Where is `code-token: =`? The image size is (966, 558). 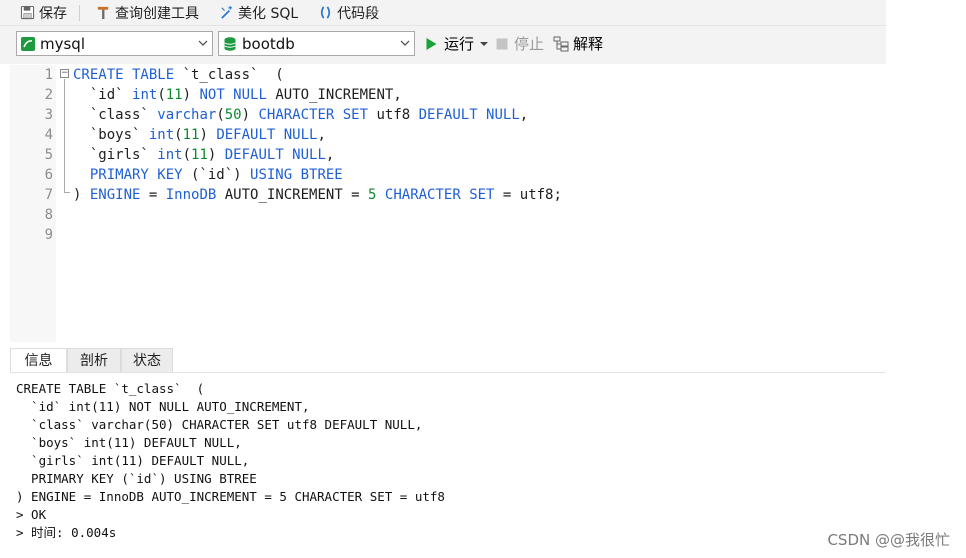
code-token: = is located at coordinates (153, 195).